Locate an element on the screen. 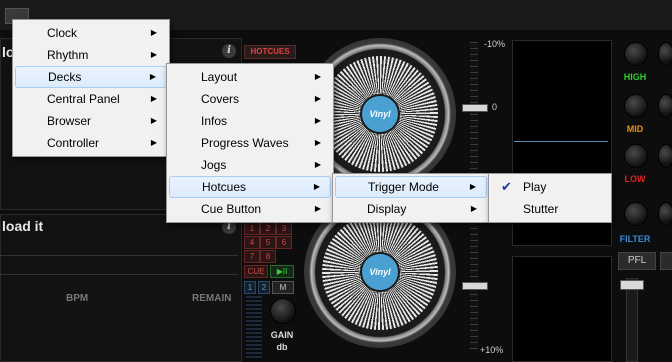 Image resolution: width=672 pixels, height=362 pixels. jog-label-a: Vinyl is located at coordinates (380, 114).